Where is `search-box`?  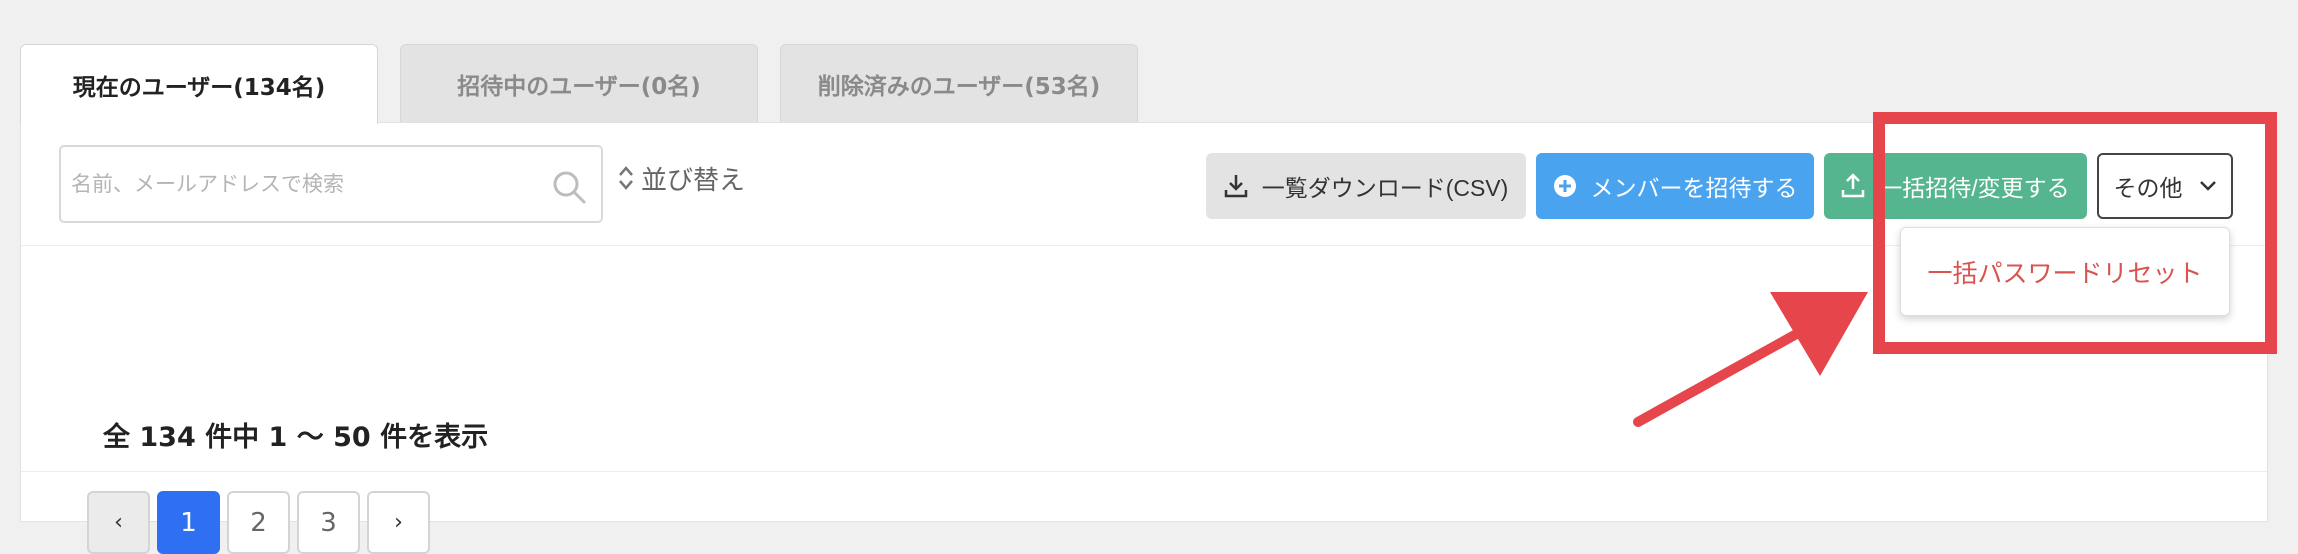
search-box is located at coordinates (331, 184).